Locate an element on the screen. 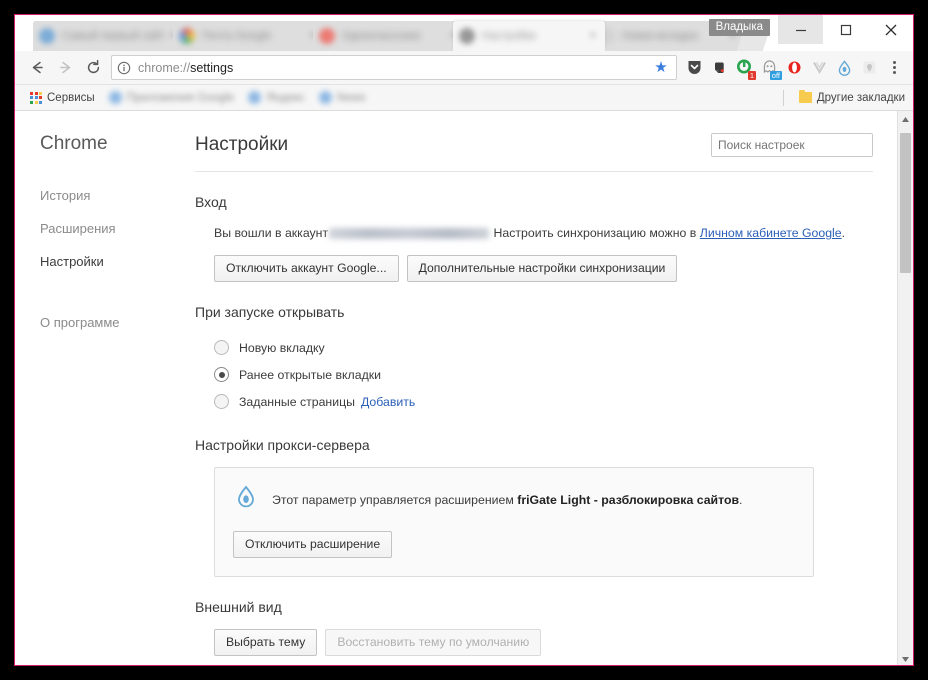  adguard-extension-icon: 1 is located at coordinates (744, 68).